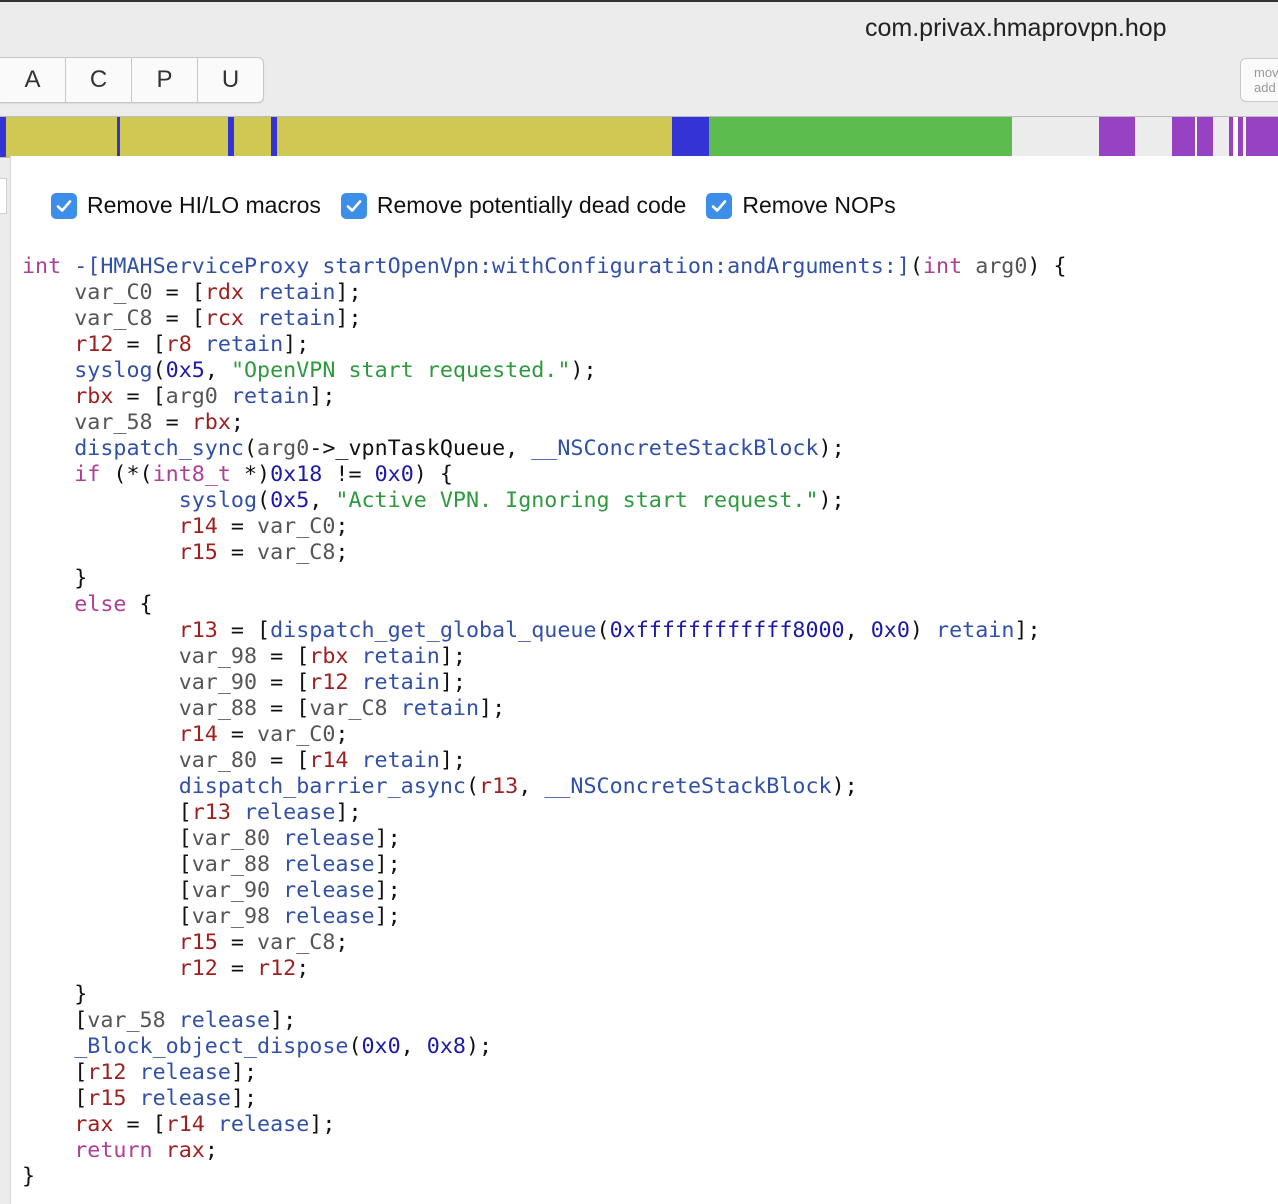  I want to click on segment-navigation-bar, so click(639, 137).